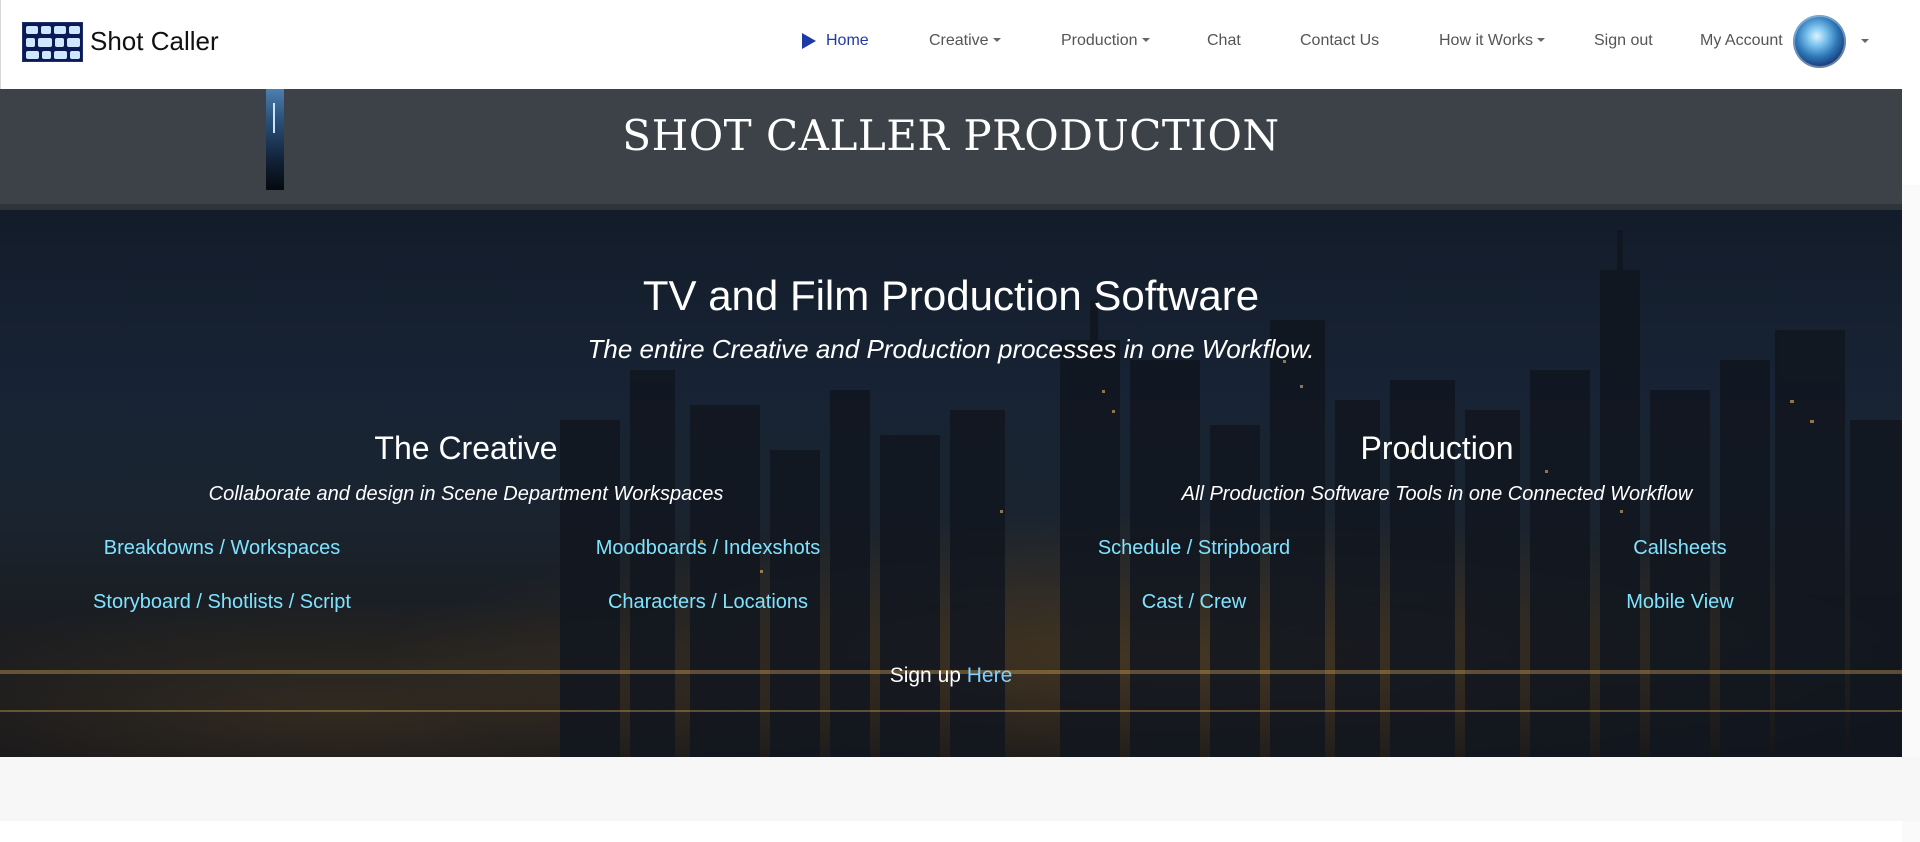  What do you see at coordinates (951, 831) in the screenshot?
I see `next-section-peek` at bounding box center [951, 831].